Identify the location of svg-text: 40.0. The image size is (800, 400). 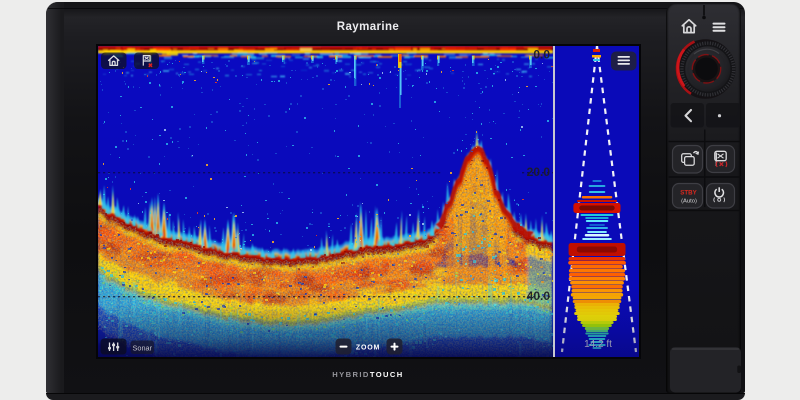
(539, 296).